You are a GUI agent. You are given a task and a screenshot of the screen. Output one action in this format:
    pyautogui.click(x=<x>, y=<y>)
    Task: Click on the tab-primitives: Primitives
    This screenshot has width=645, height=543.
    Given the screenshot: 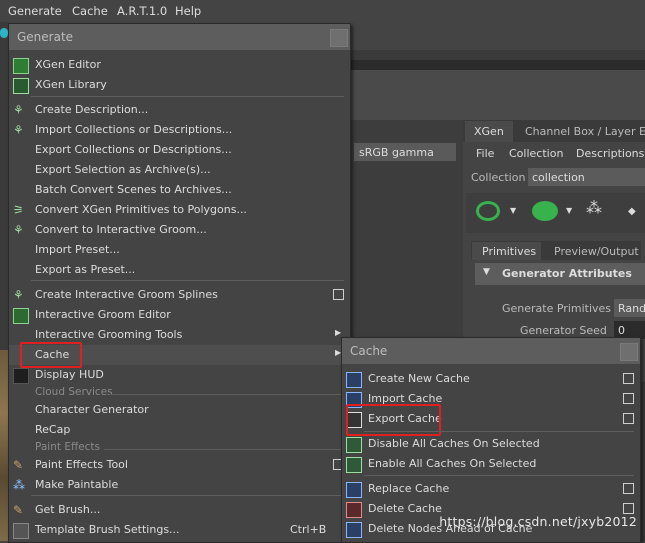 What is the action you would take?
    pyautogui.click(x=506, y=251)
    